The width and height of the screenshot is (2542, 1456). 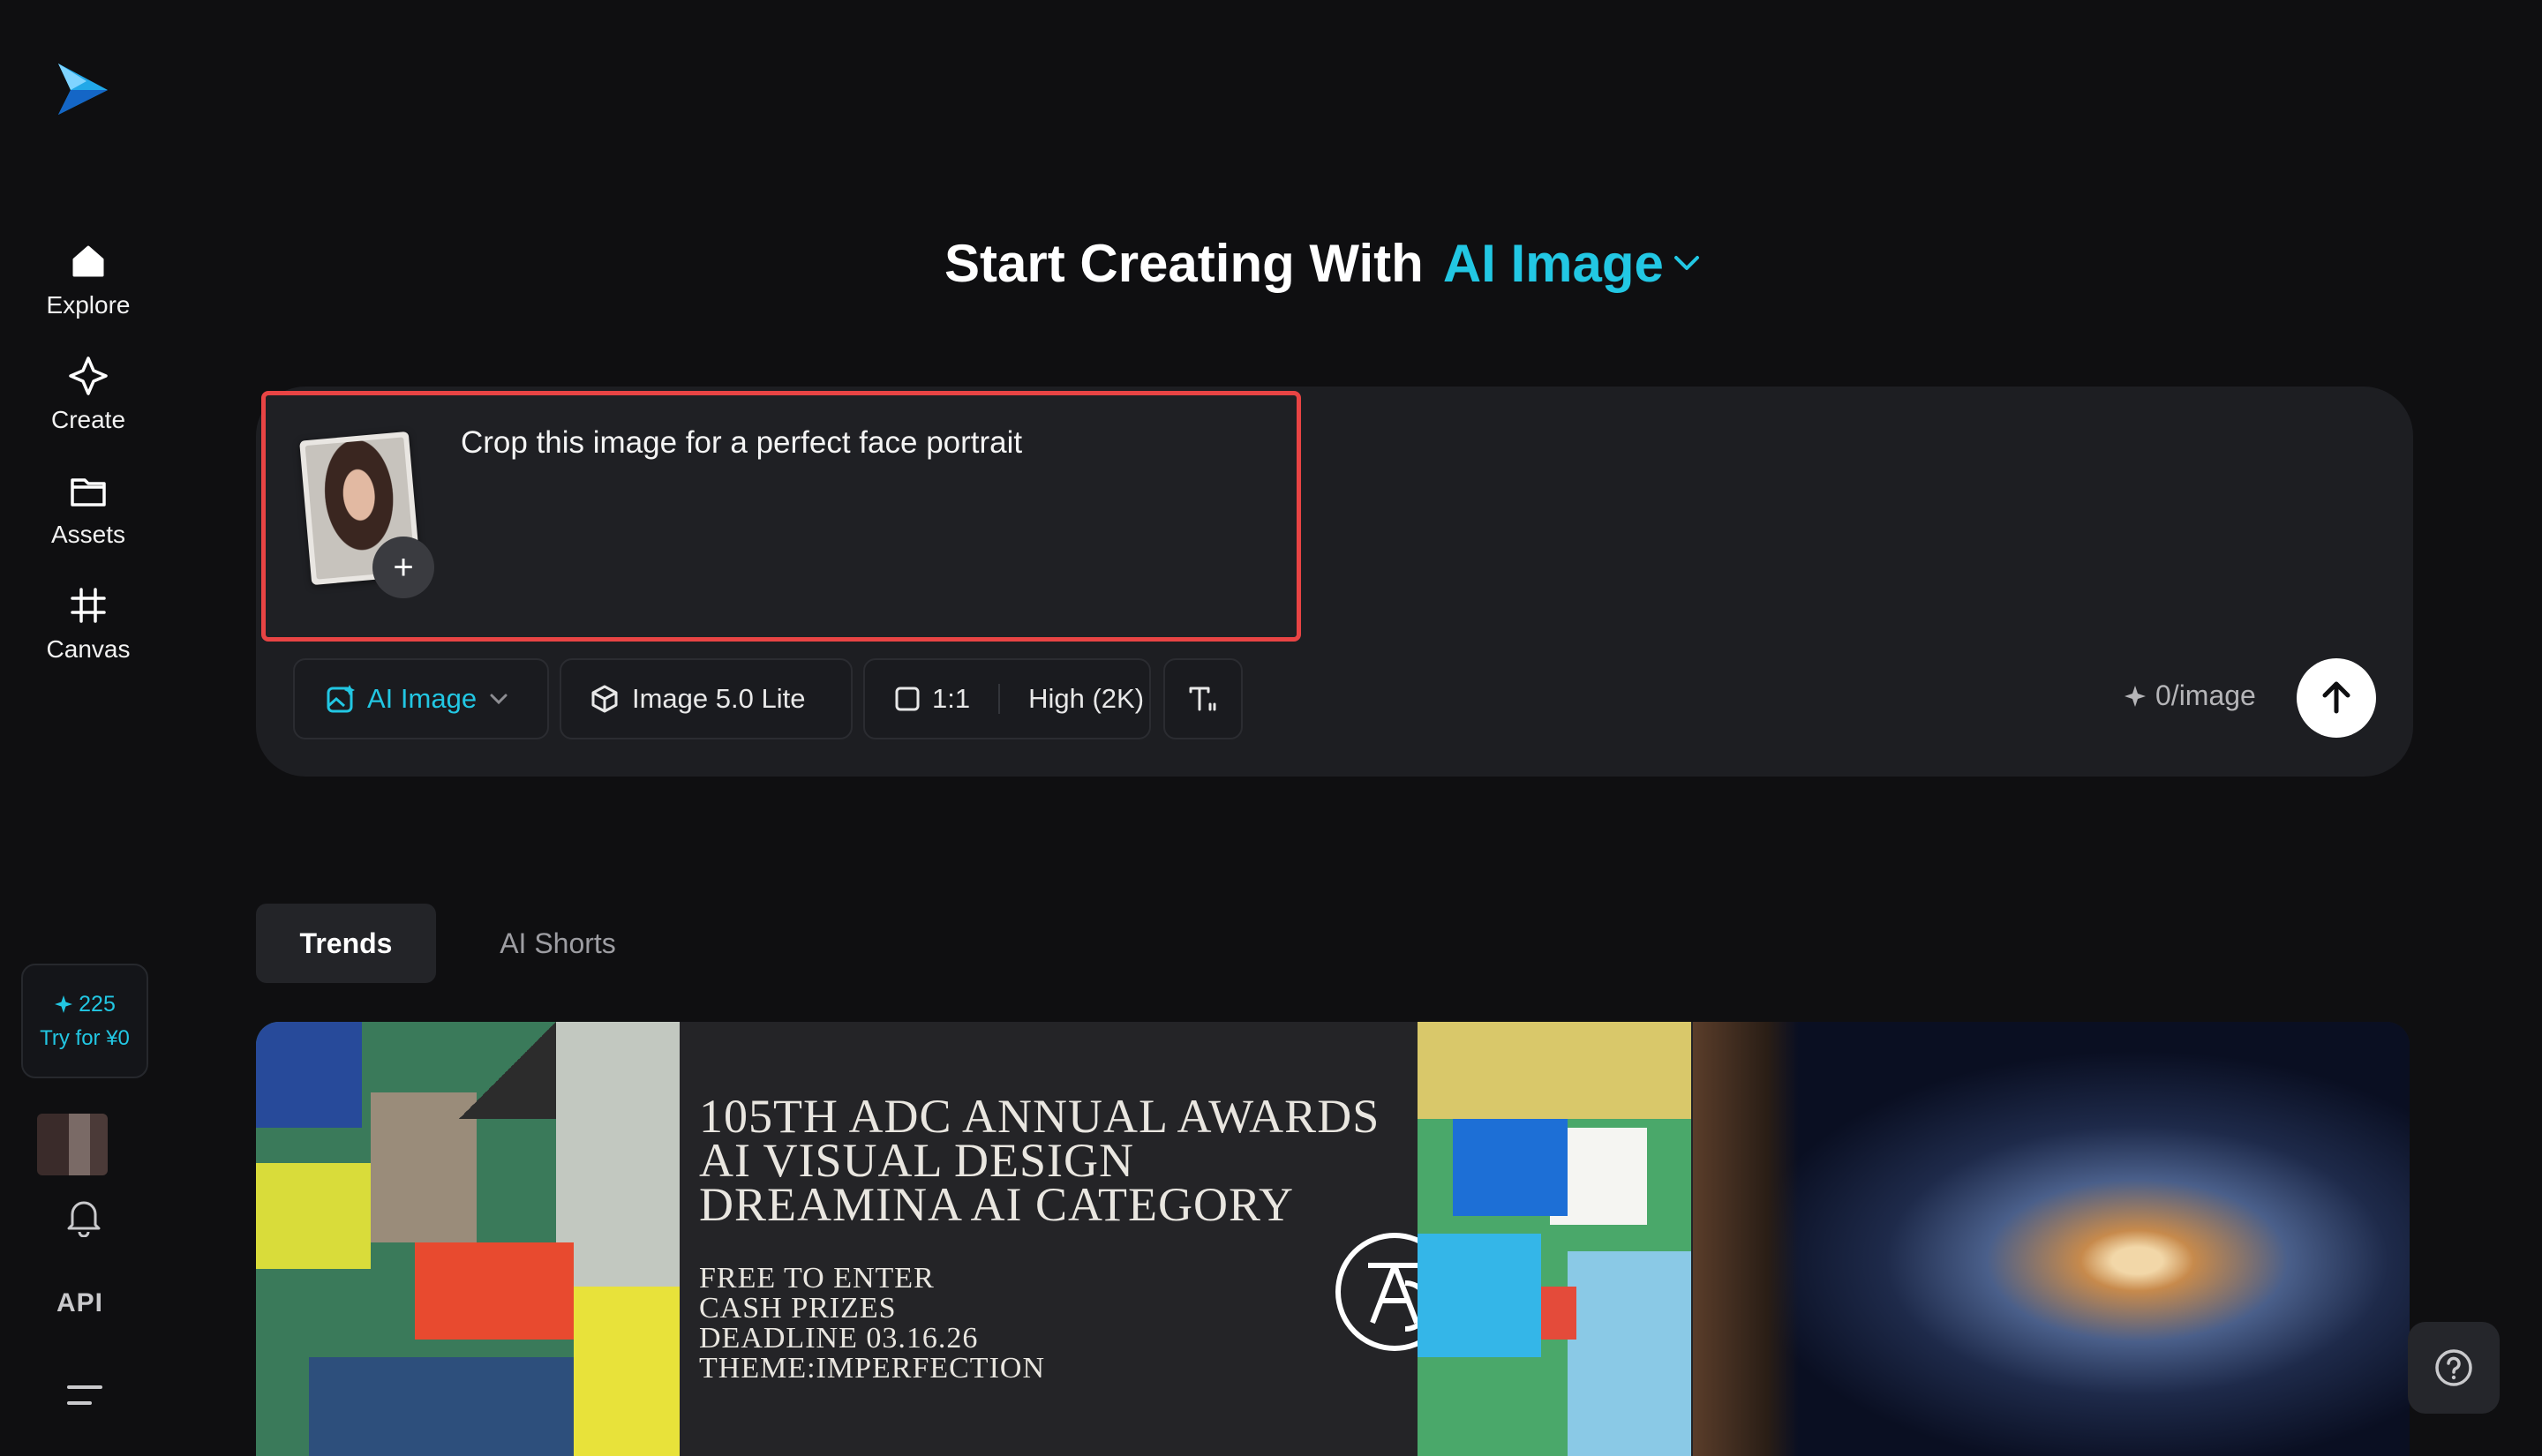 I want to click on page-heading: Start Creating With AI Image, so click(x=1341, y=263).